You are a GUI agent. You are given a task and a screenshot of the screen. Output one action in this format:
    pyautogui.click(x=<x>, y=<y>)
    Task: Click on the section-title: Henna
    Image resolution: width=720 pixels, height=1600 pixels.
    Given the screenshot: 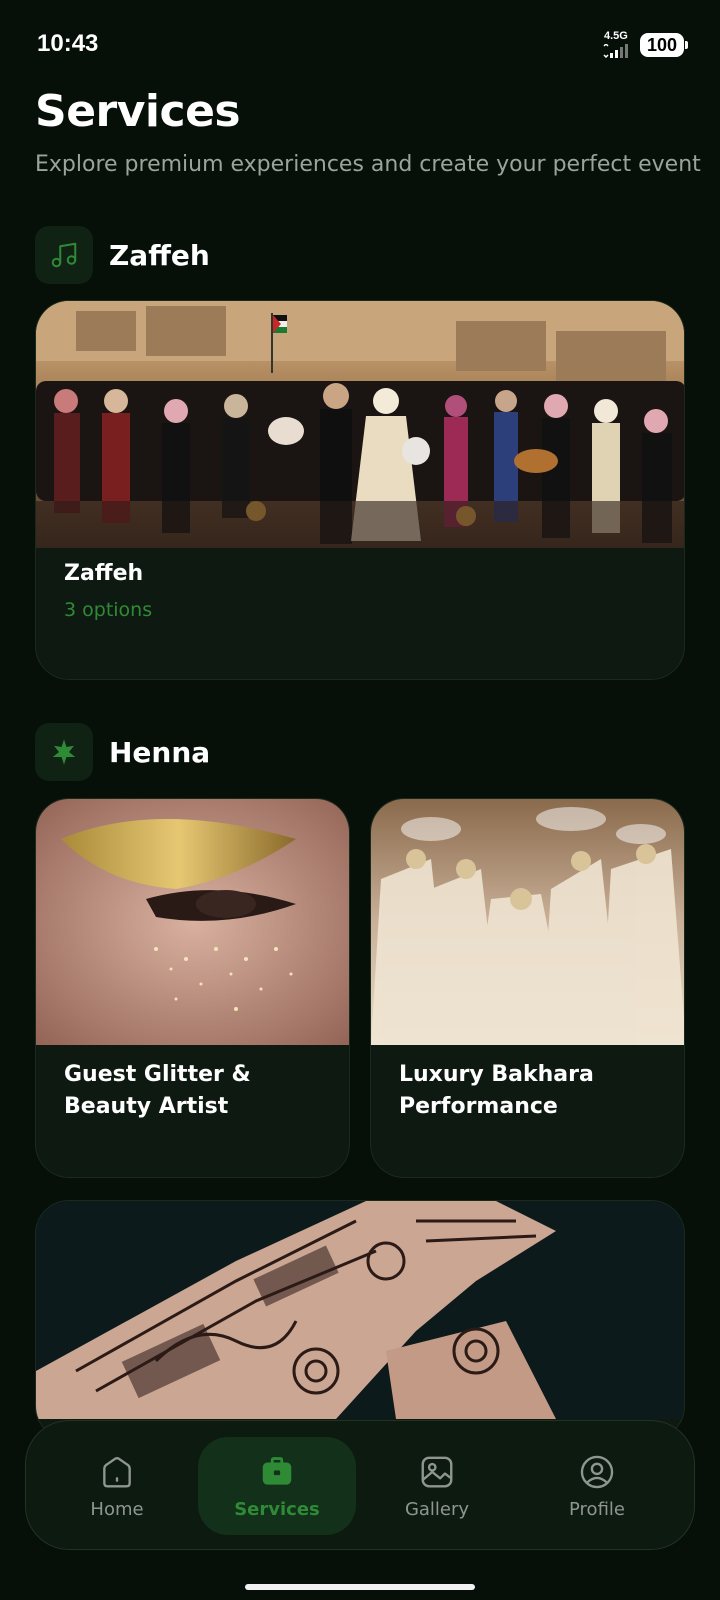 What is the action you would take?
    pyautogui.click(x=160, y=752)
    